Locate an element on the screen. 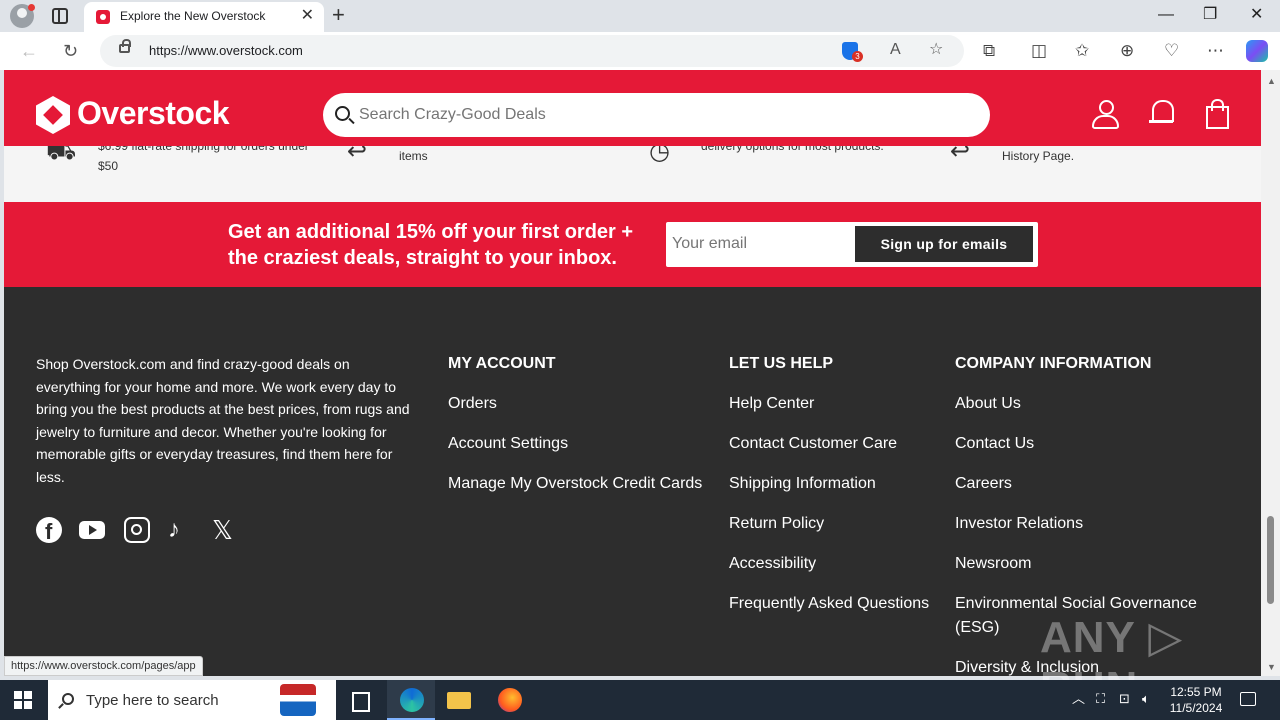 The width and height of the screenshot is (1280, 720). taskbar-search-box is located at coordinates (192, 700).